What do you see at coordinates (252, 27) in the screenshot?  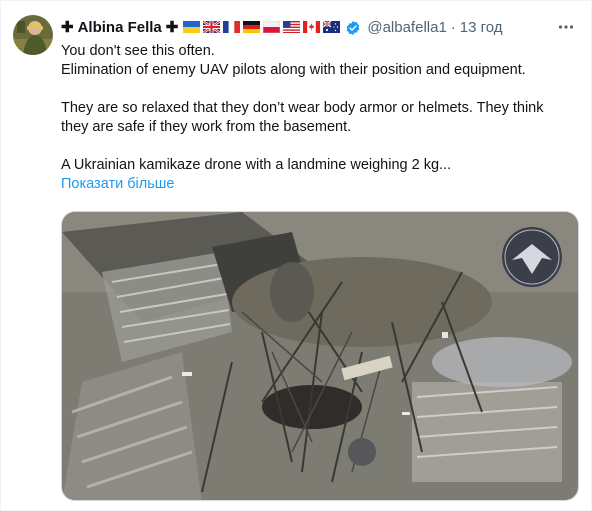 I see `germany-flag-icon` at bounding box center [252, 27].